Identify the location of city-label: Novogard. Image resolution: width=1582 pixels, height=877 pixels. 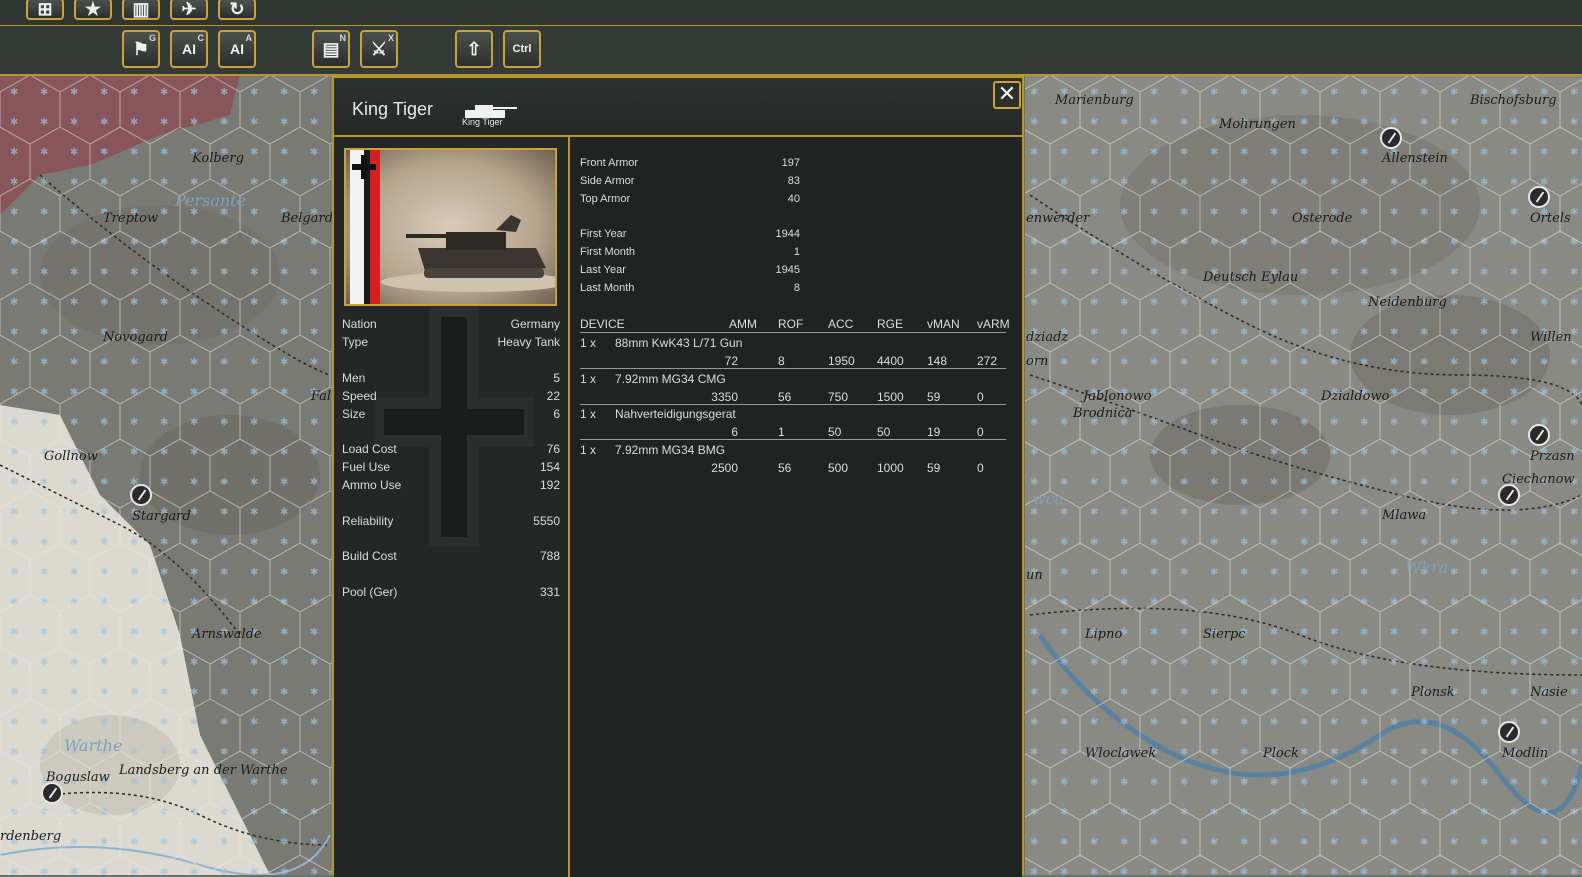
(135, 337).